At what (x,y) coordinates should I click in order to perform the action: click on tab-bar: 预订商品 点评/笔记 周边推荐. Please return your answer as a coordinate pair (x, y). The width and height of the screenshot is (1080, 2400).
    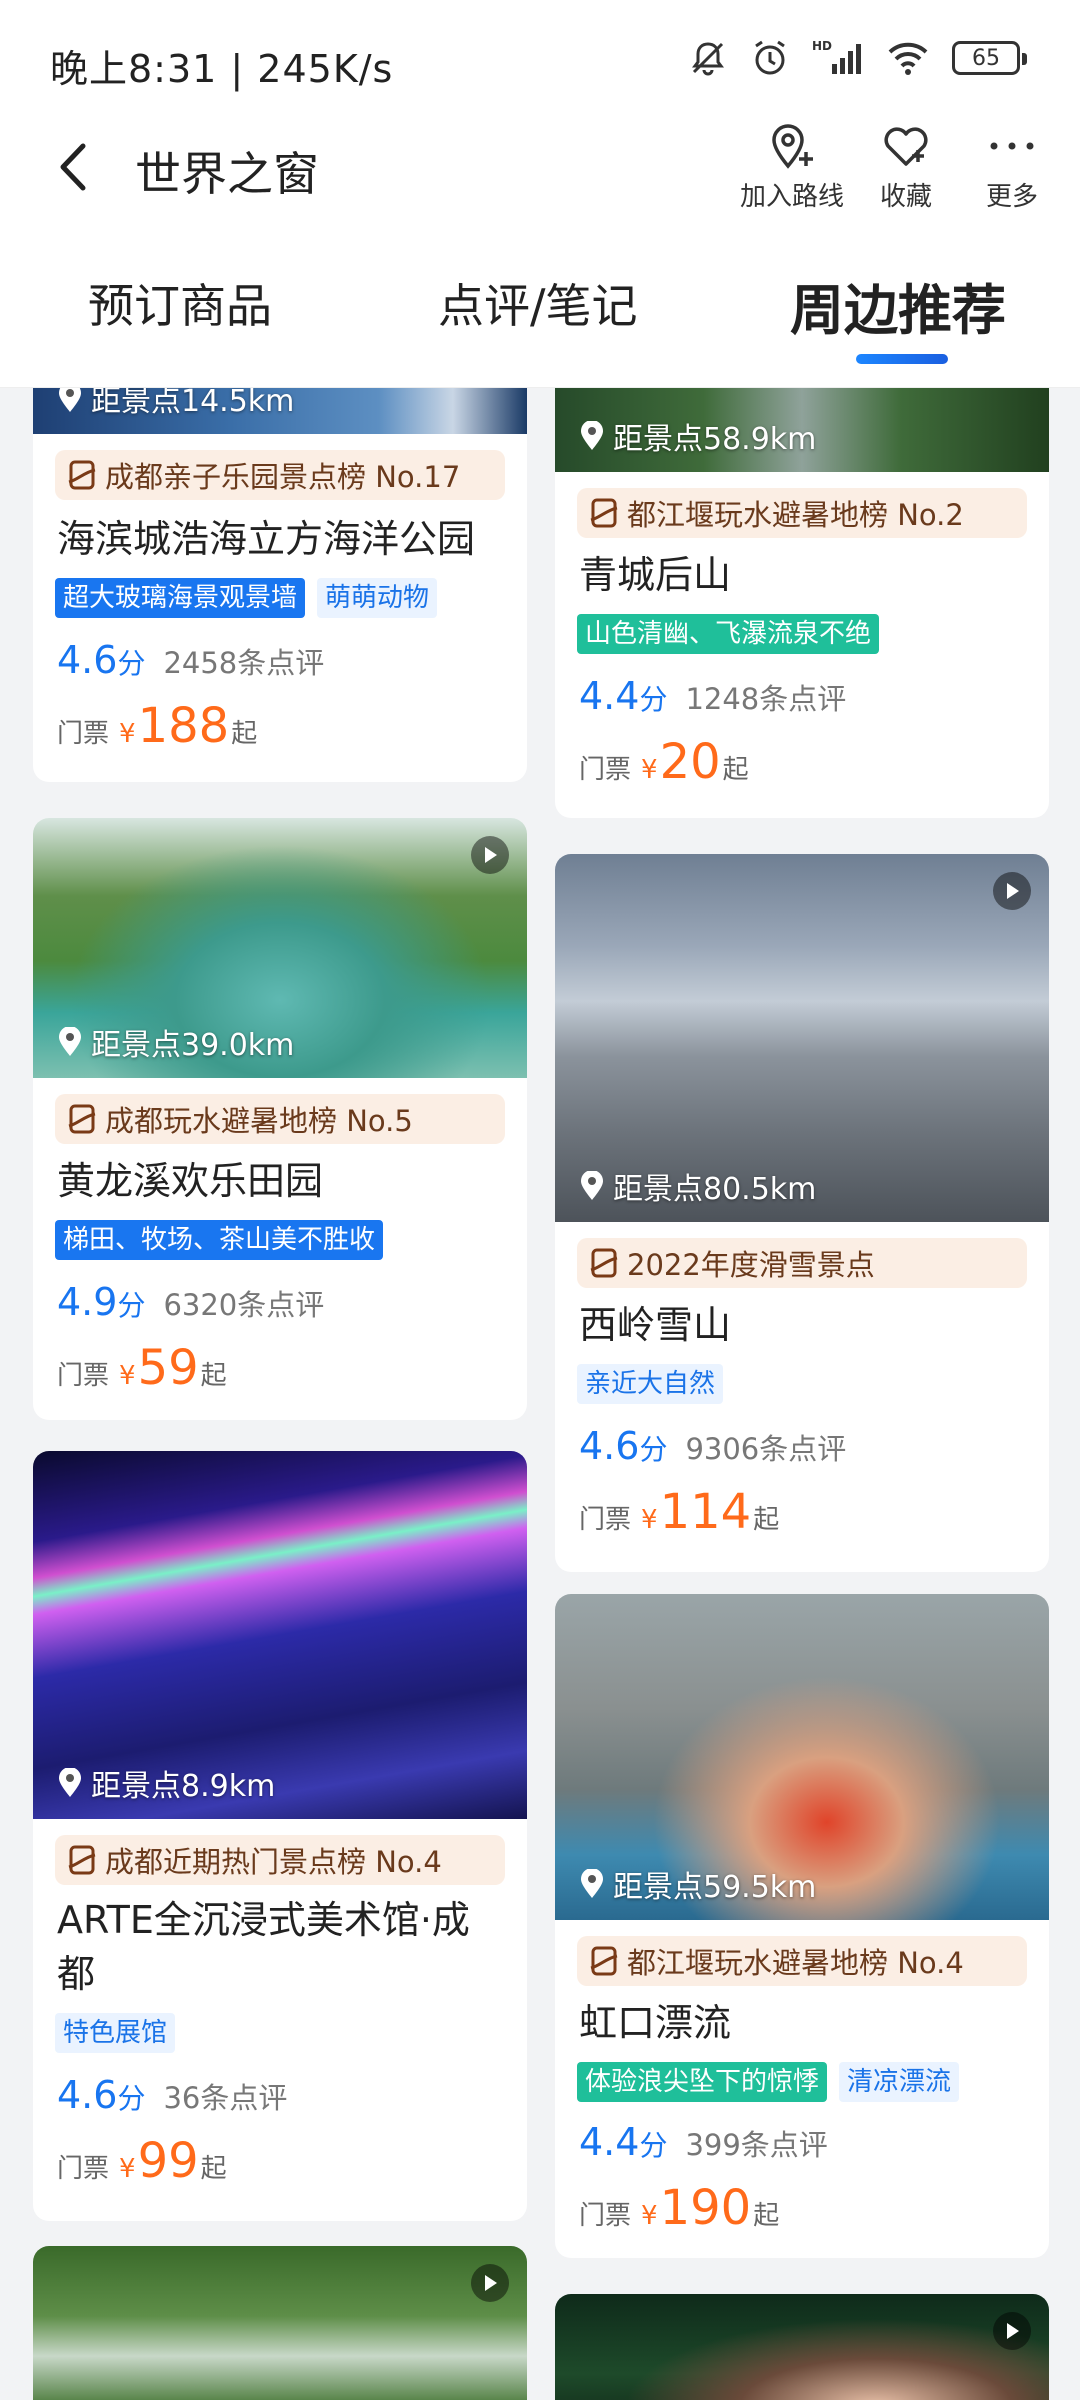
    Looking at the image, I should click on (540, 309).